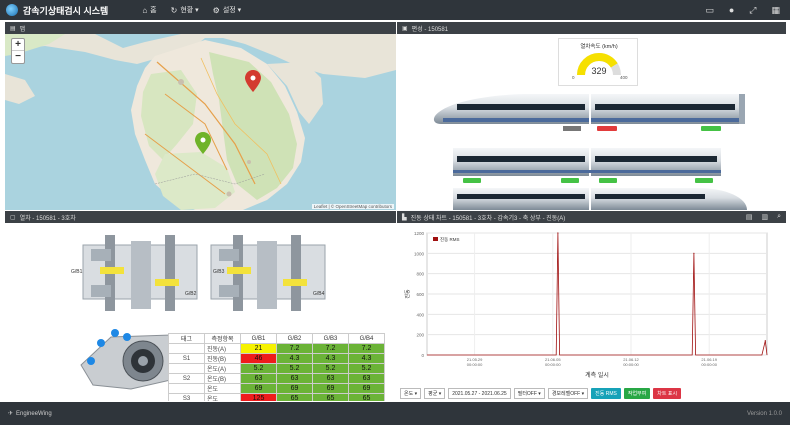 The height and width of the screenshot is (425, 790). Describe the element at coordinates (407, 294) in the screenshot. I see `y-axis-label: 진동` at that location.